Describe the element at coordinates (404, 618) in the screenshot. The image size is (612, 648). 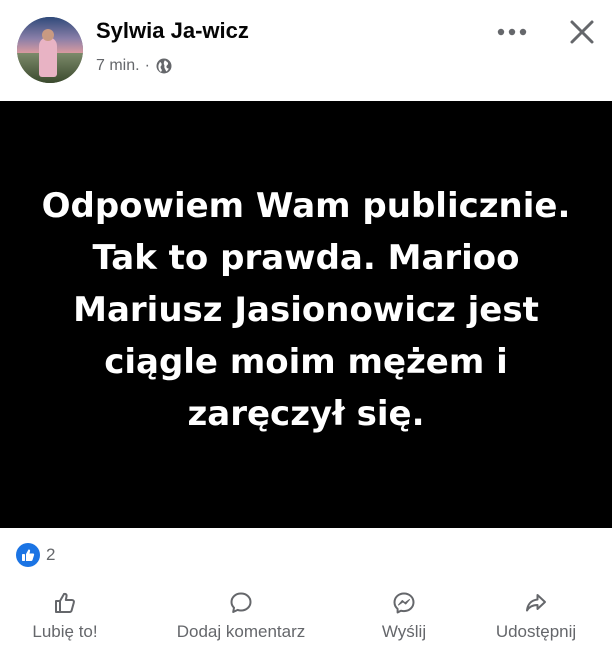
I see `send-button: Wyślij` at that location.